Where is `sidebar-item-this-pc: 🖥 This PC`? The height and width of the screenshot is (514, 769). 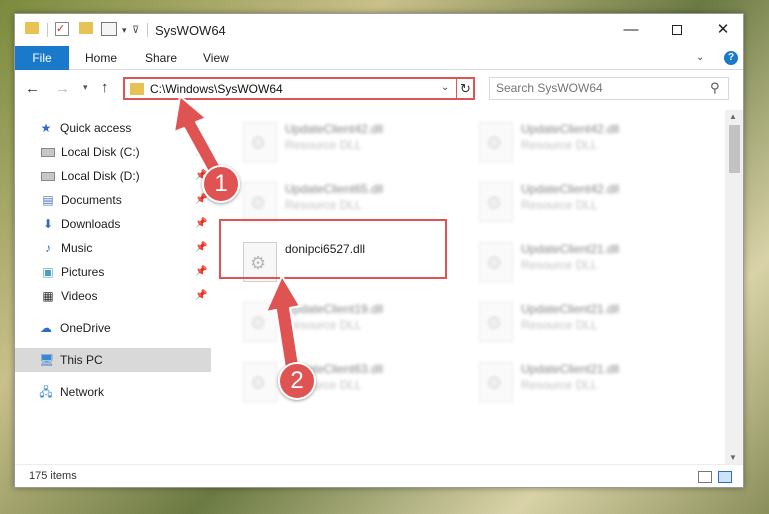
sidebar-item-this-pc: 🖥 This PC is located at coordinates (113, 360).